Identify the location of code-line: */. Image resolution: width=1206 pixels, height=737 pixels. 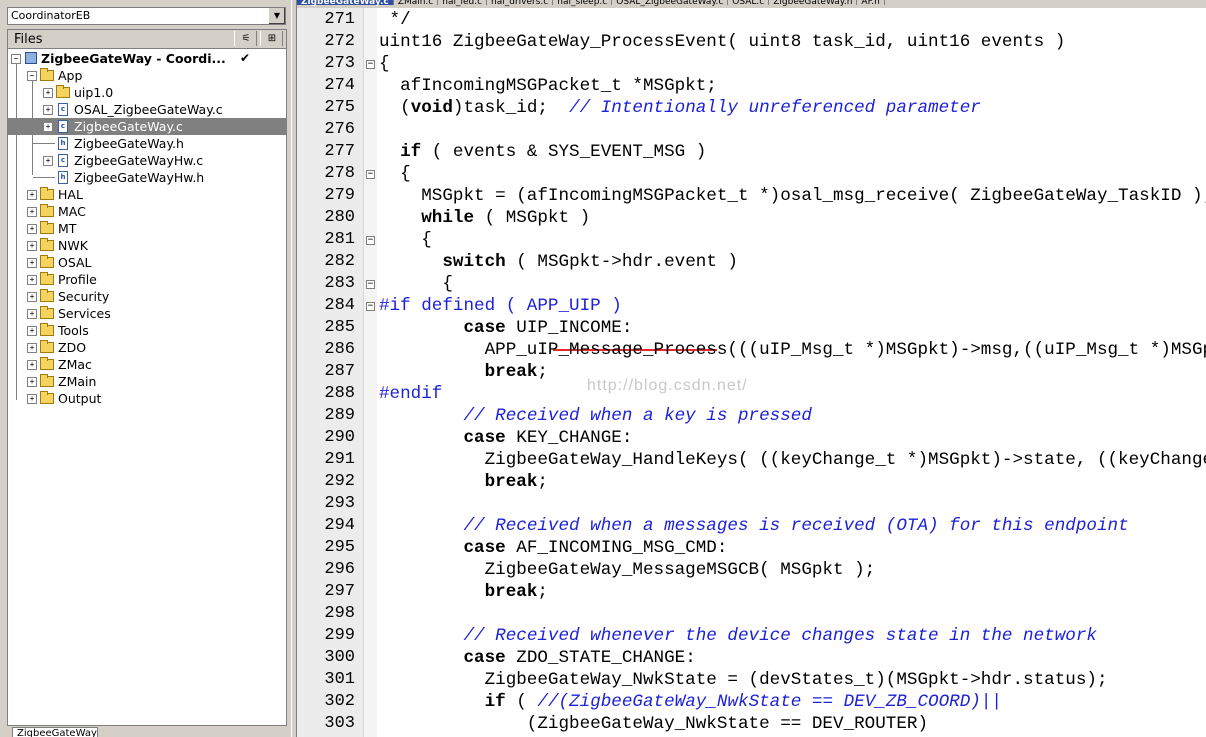
(395, 20).